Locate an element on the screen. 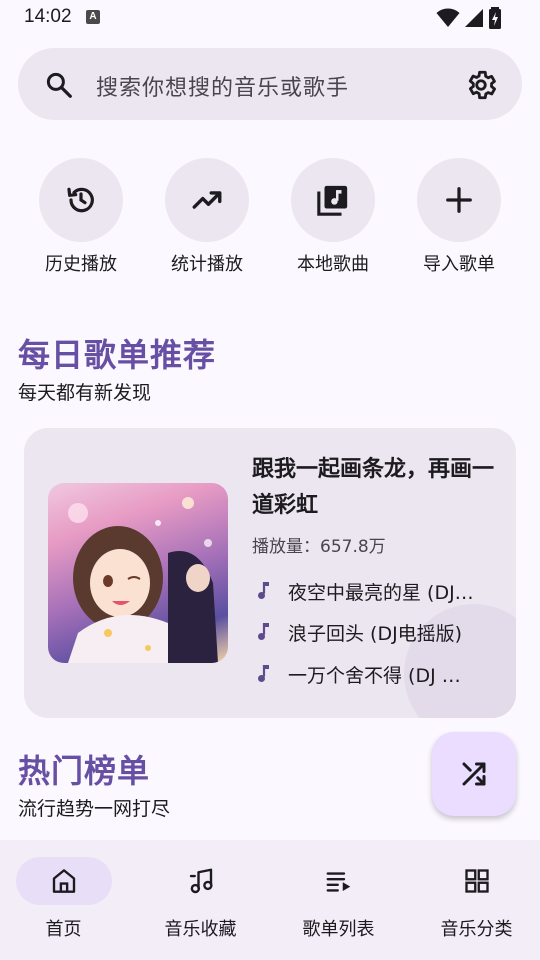  nav-label: 音乐收藏 is located at coordinates (200, 929).